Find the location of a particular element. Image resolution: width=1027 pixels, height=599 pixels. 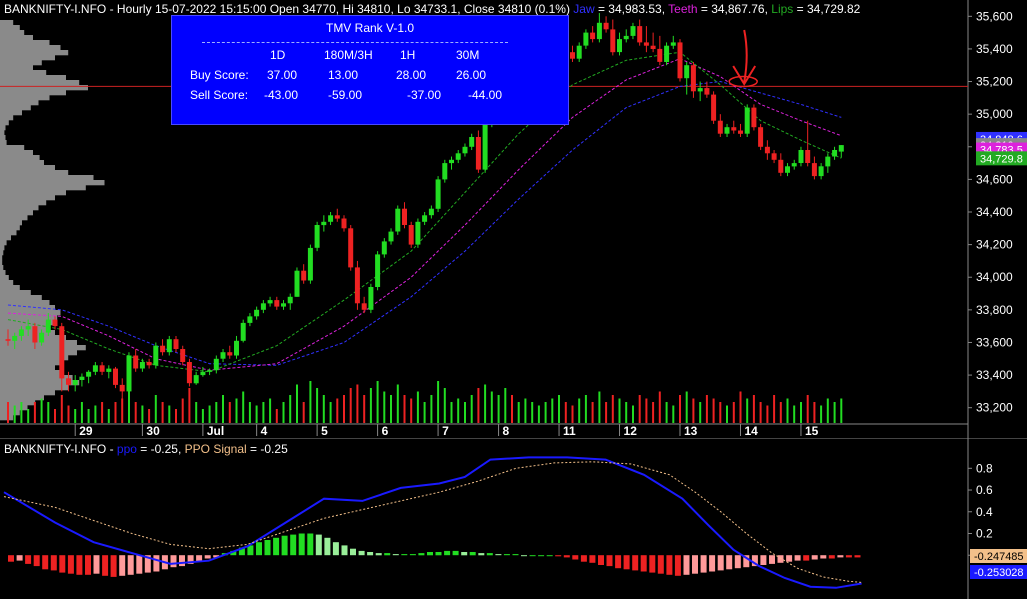

lips-legend-label: Lips is located at coordinates (782, 9).